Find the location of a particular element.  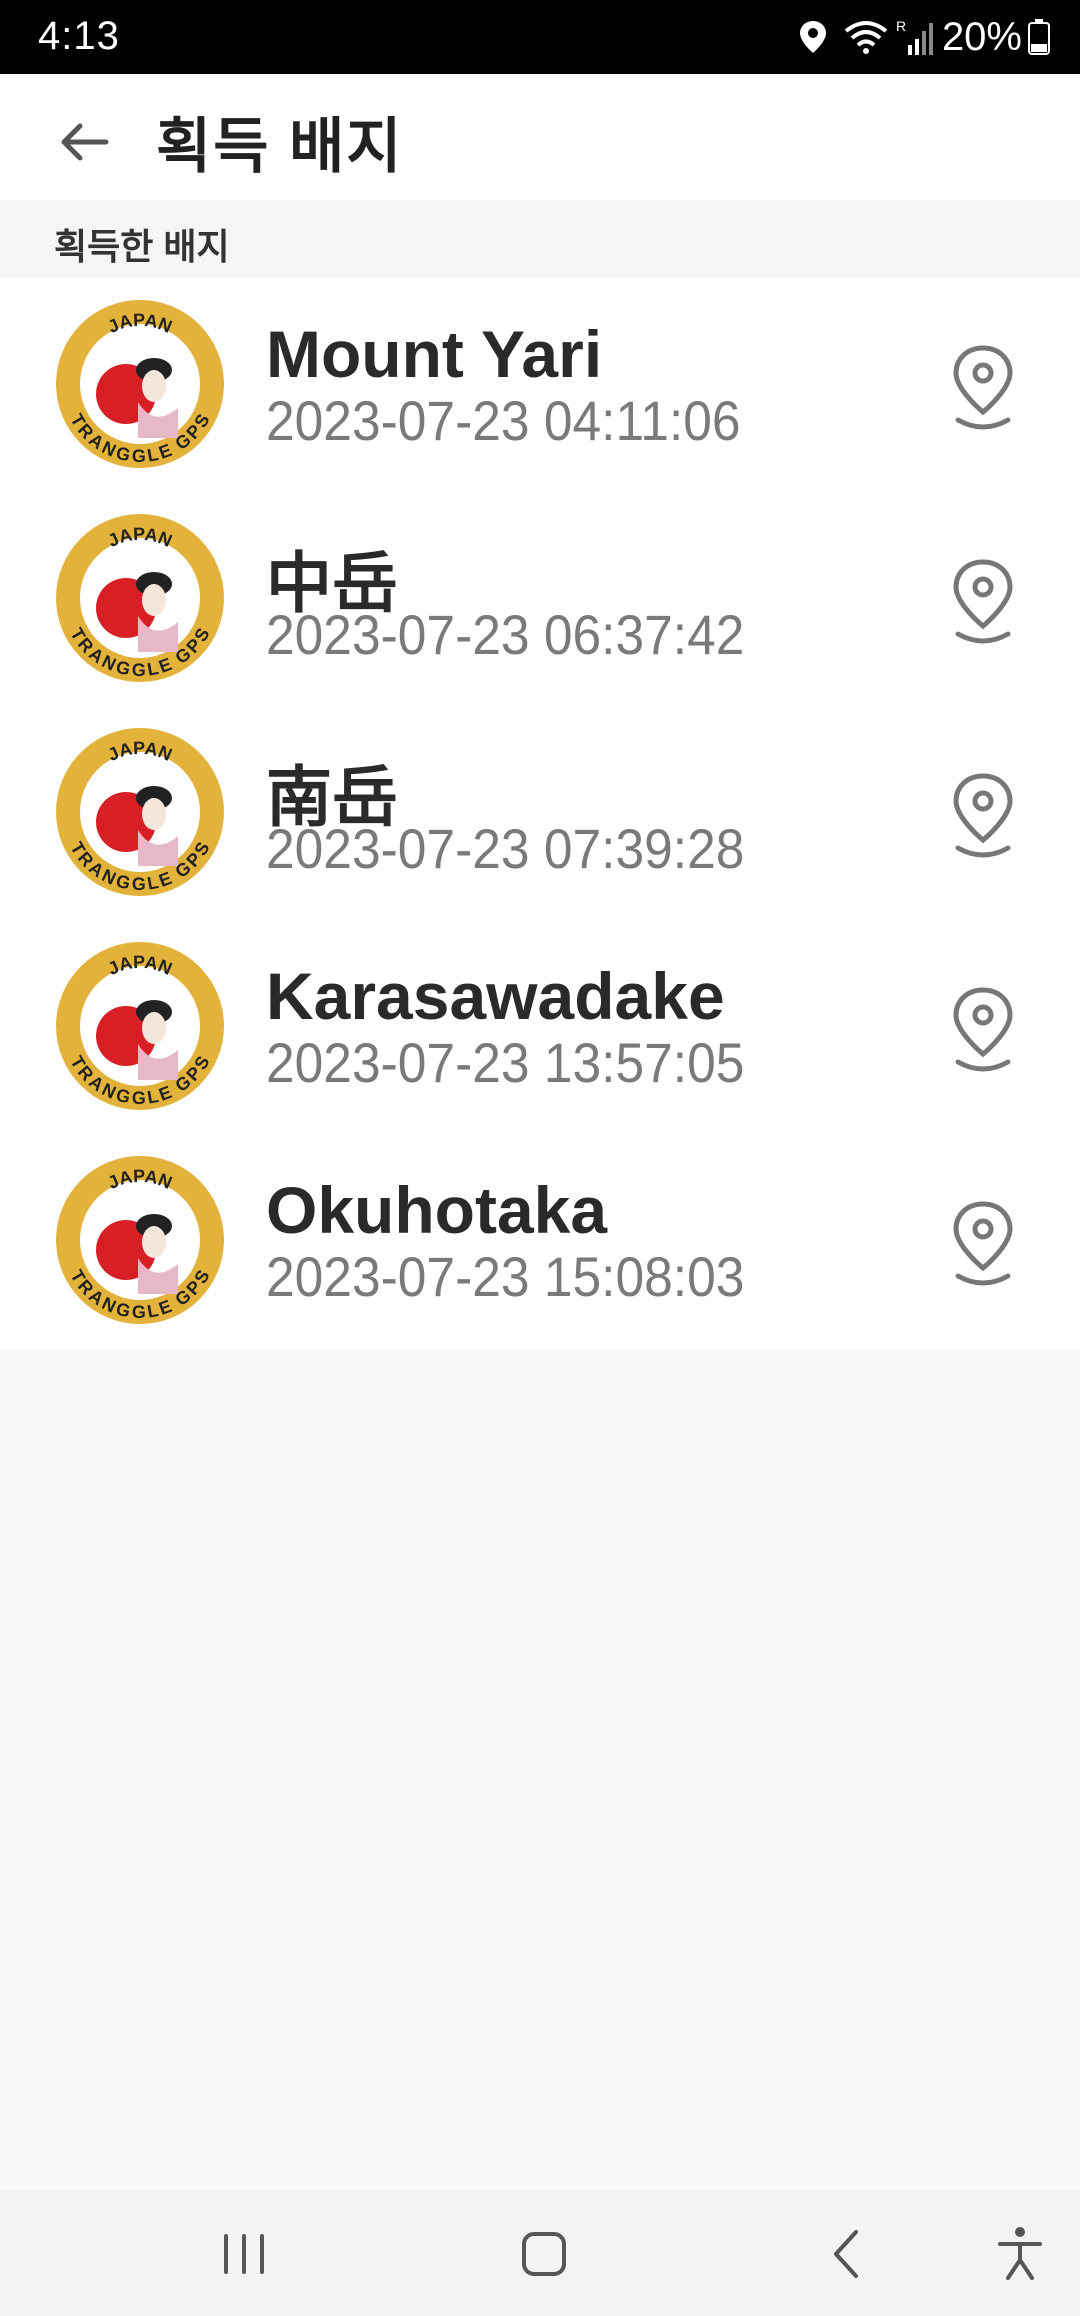

app-header: 획득 배지 is located at coordinates (540, 137).